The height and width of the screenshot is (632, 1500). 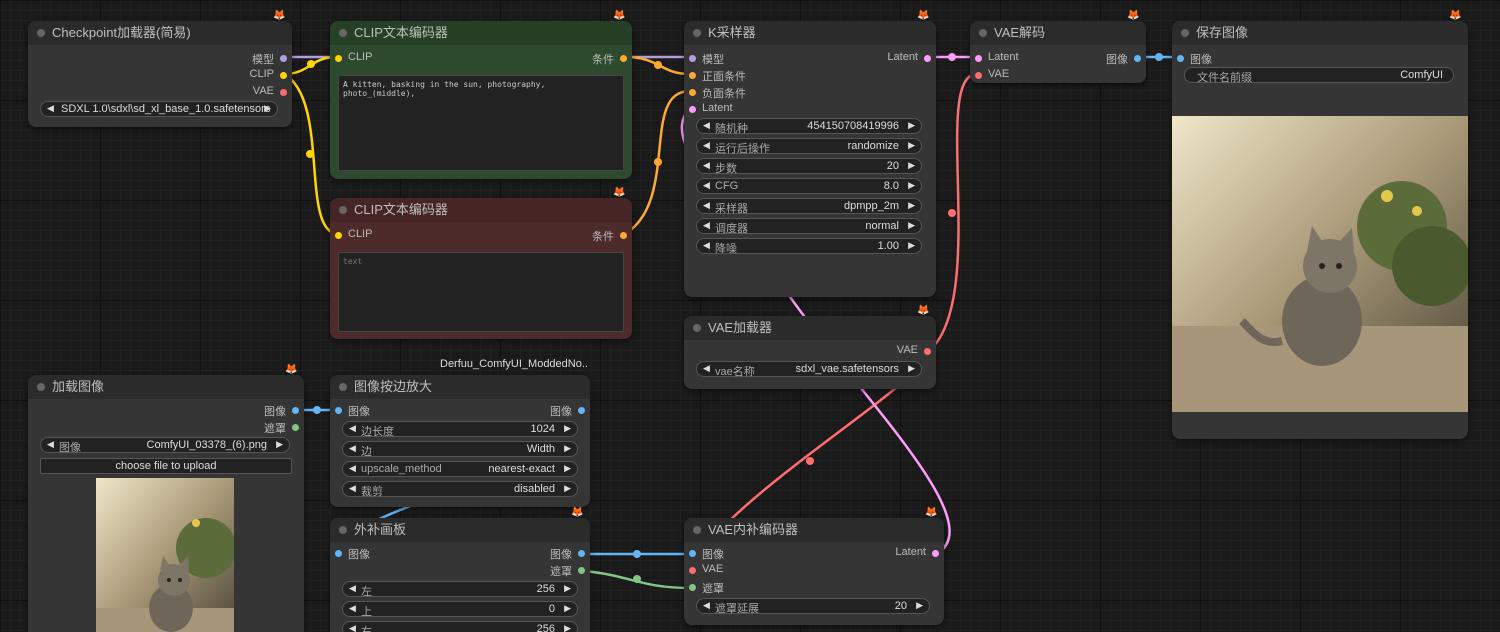 I want to click on node-title-bar: 外补画板, so click(x=460, y=530).